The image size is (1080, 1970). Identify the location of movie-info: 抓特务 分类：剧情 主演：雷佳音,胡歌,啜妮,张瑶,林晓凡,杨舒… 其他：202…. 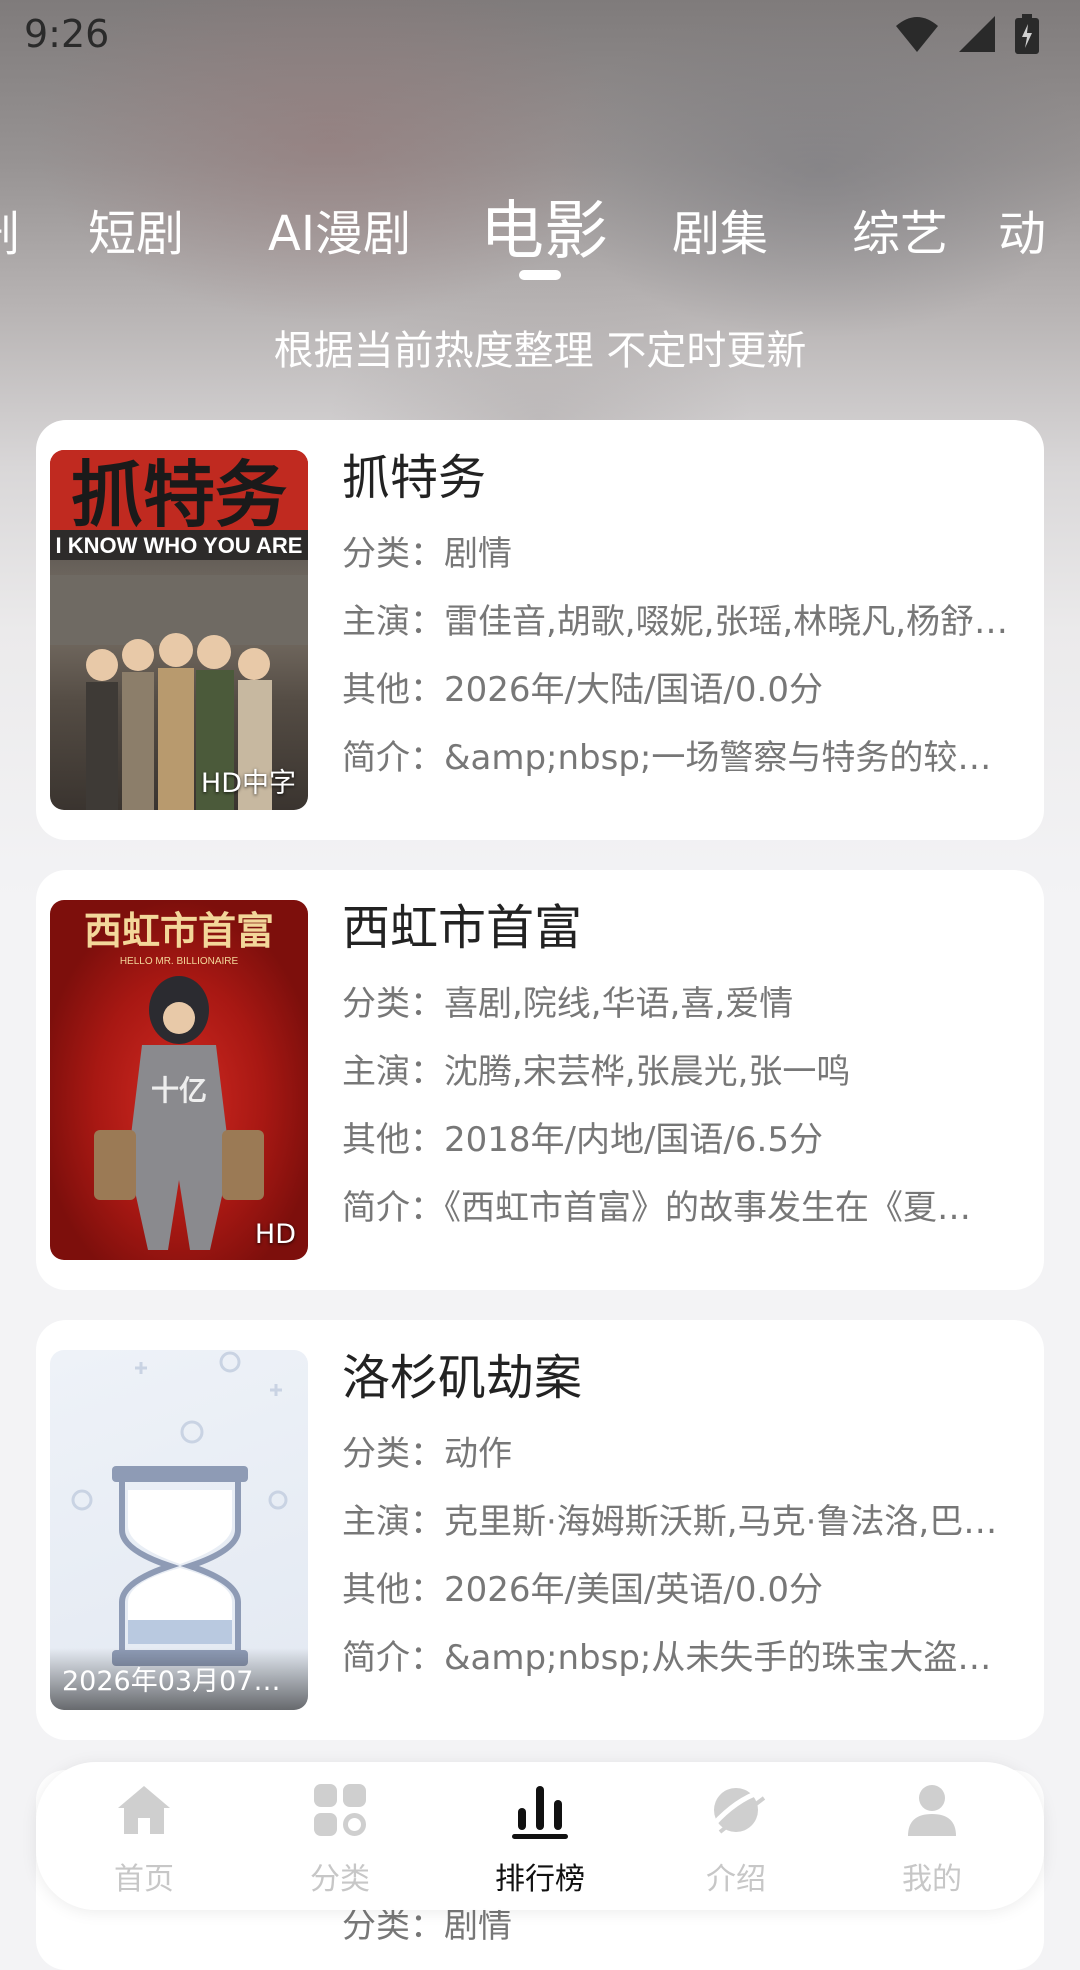
(676, 620).